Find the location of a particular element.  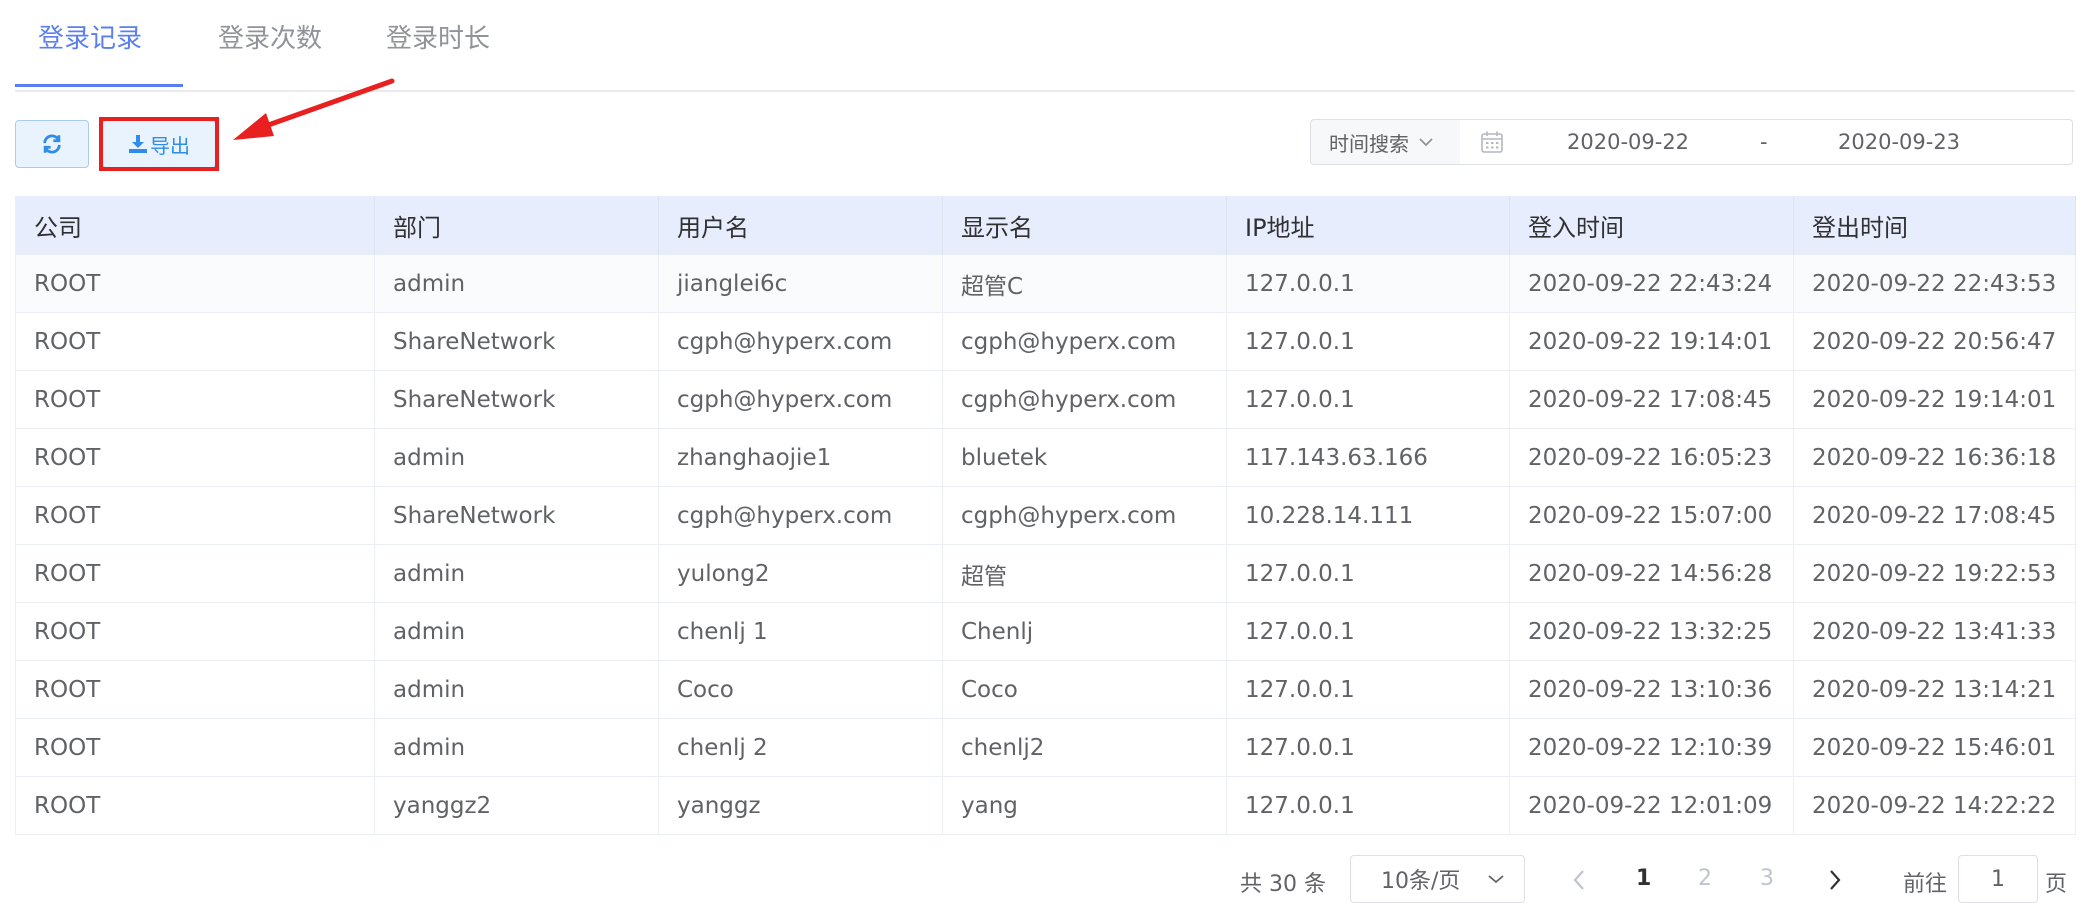

date-range-picker: 2020-09-22 - 2020-09-23 is located at coordinates (1766, 142).